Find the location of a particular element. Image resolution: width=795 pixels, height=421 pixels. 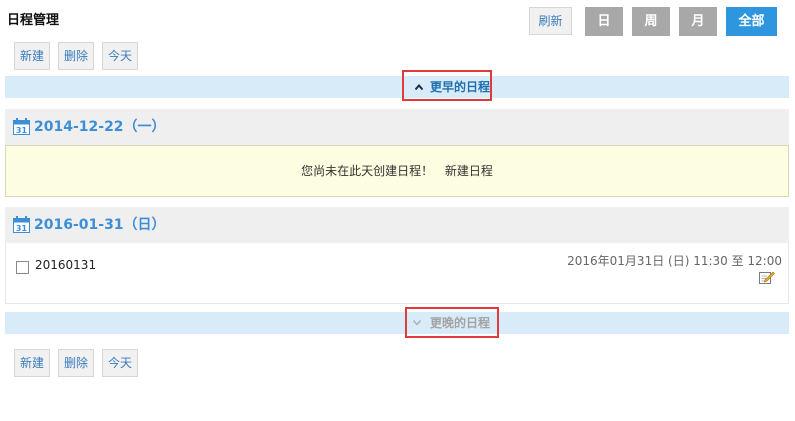

event-title: 20160131 is located at coordinates (65, 265).